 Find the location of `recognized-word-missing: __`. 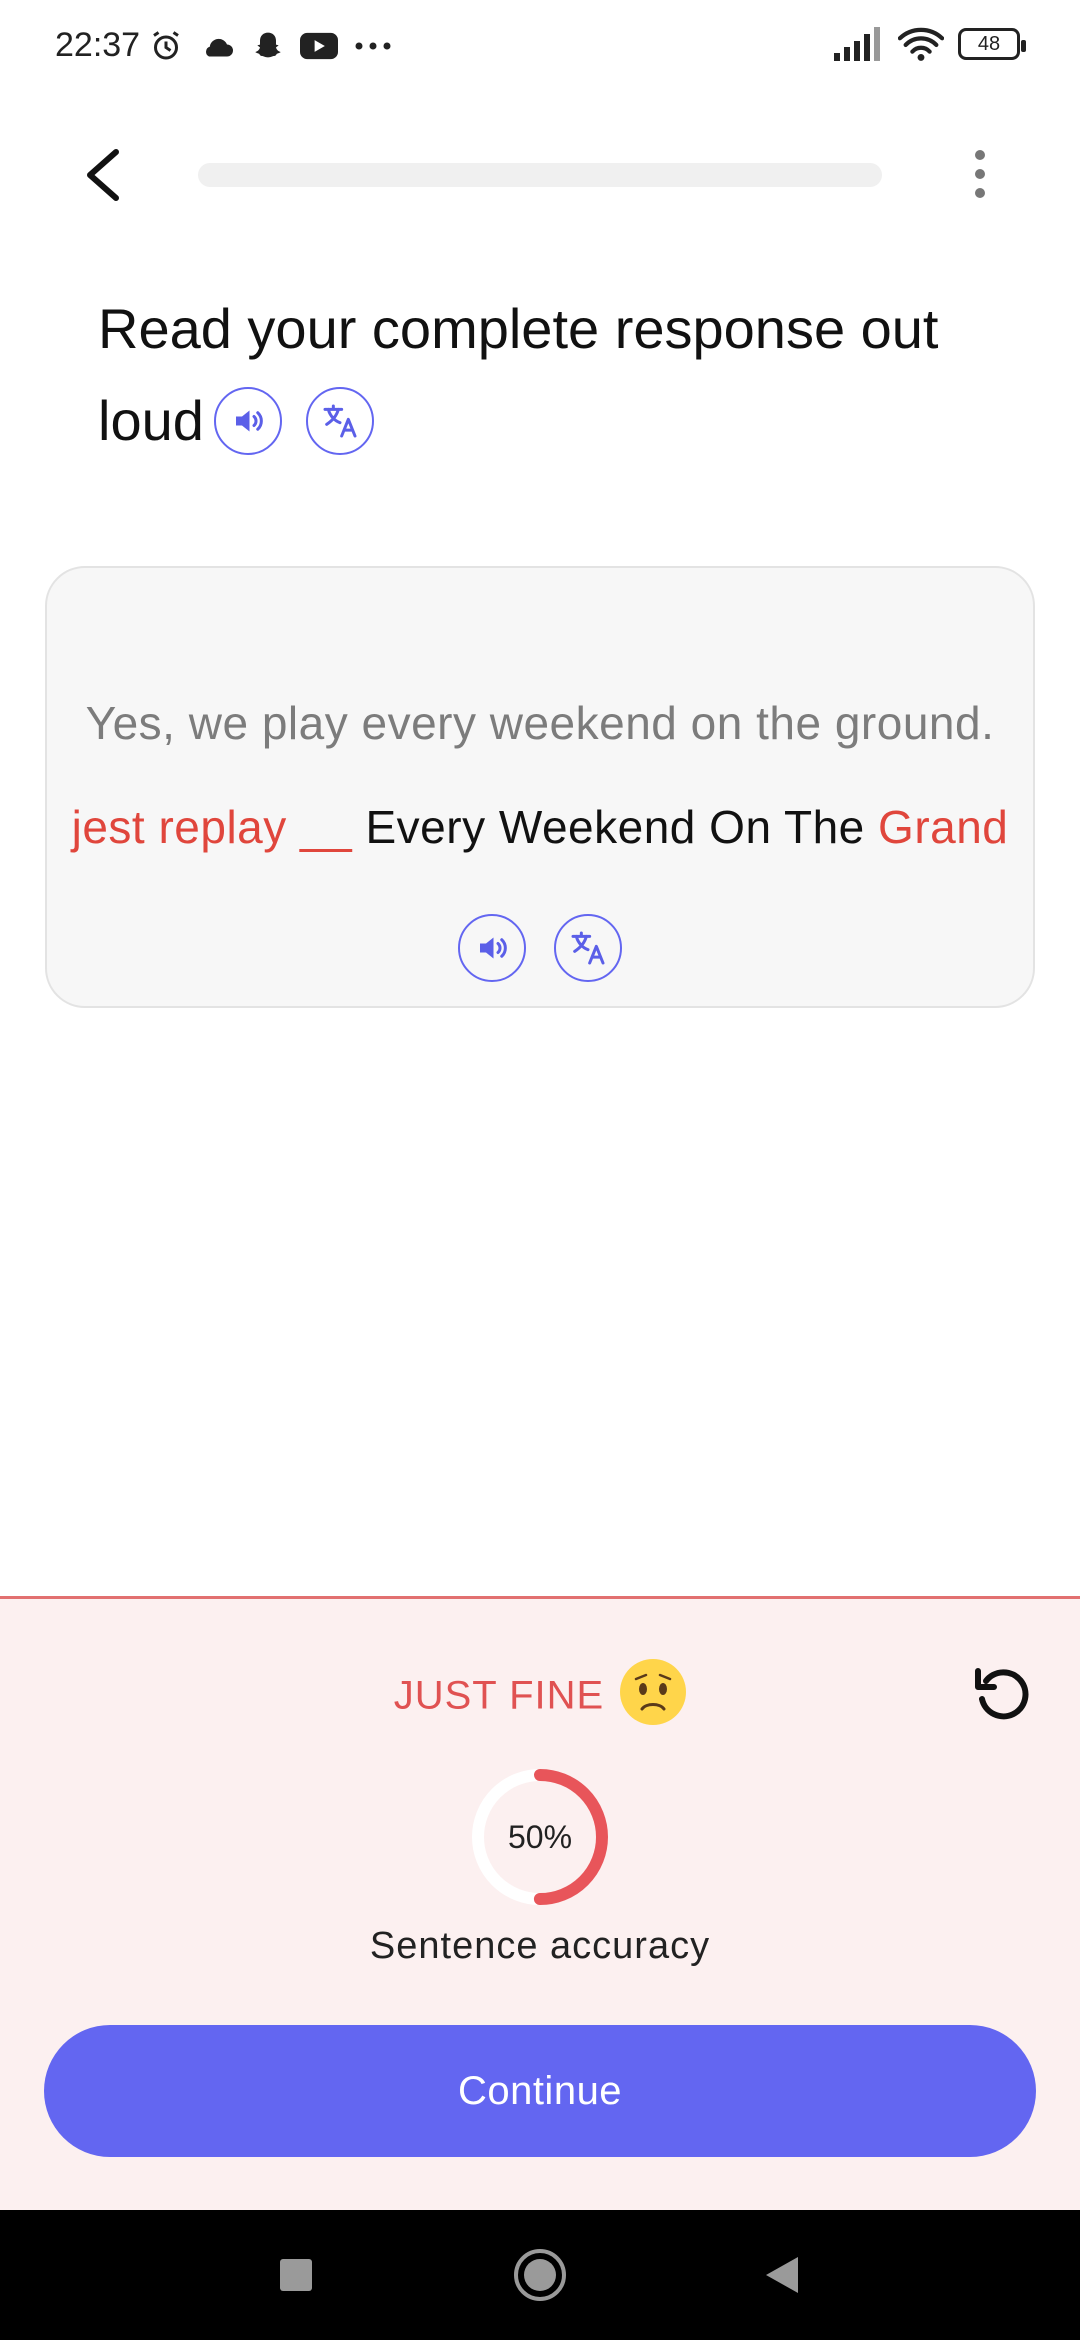

recognized-word-missing: __ is located at coordinates (326, 827).